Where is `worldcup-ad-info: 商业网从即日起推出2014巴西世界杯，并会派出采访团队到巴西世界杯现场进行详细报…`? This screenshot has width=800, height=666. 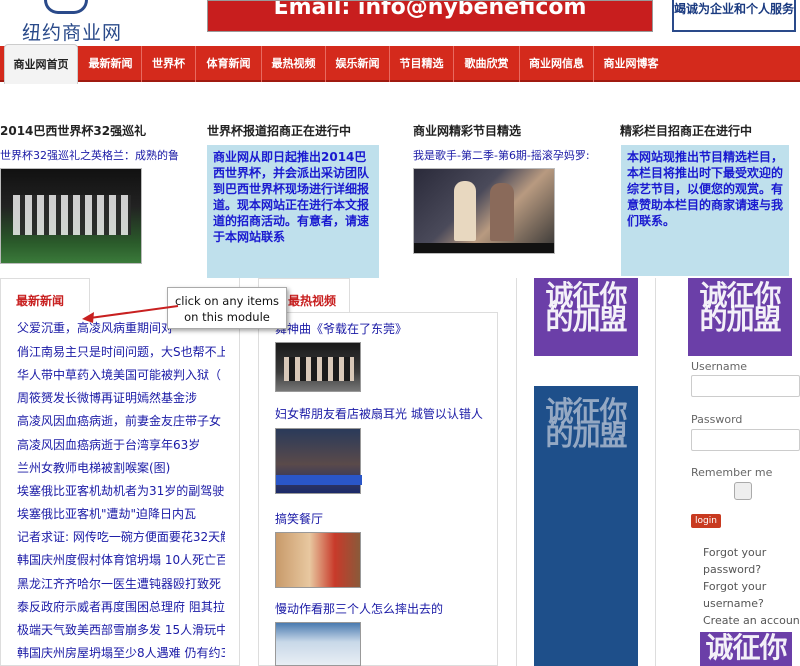
worldcup-ad-info: 商业网从即日起推出2014巴西世界杯，并会派出采访团队到巴西世界杯现场进行详细报… is located at coordinates (293, 211).